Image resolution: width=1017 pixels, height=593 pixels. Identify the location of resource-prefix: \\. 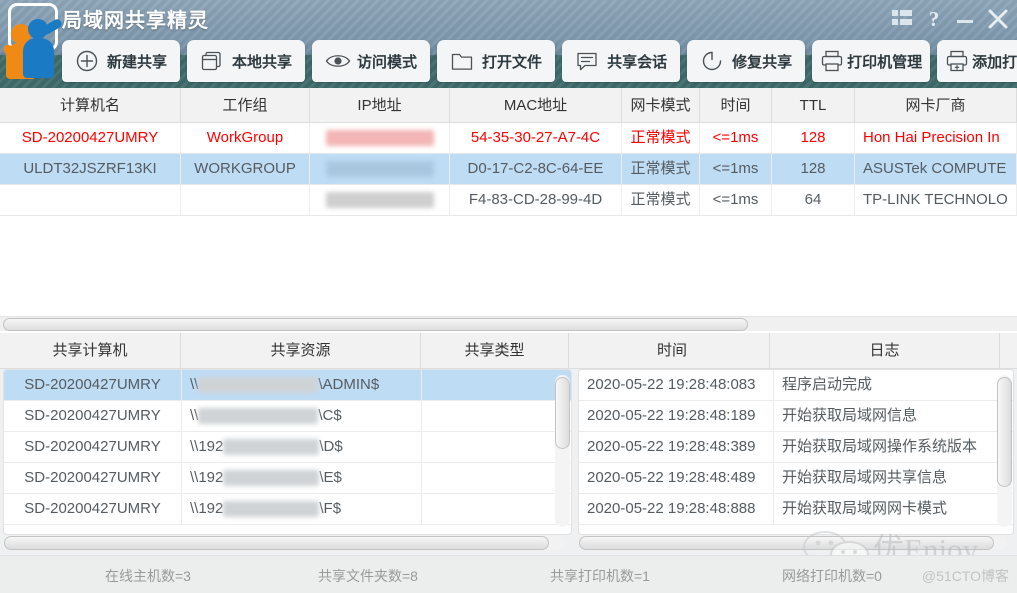
(194, 384).